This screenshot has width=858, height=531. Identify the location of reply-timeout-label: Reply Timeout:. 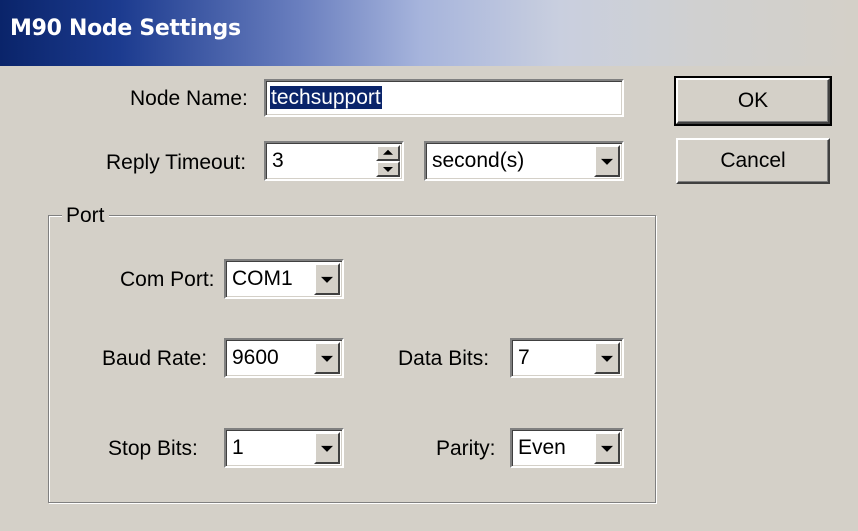
(176, 162).